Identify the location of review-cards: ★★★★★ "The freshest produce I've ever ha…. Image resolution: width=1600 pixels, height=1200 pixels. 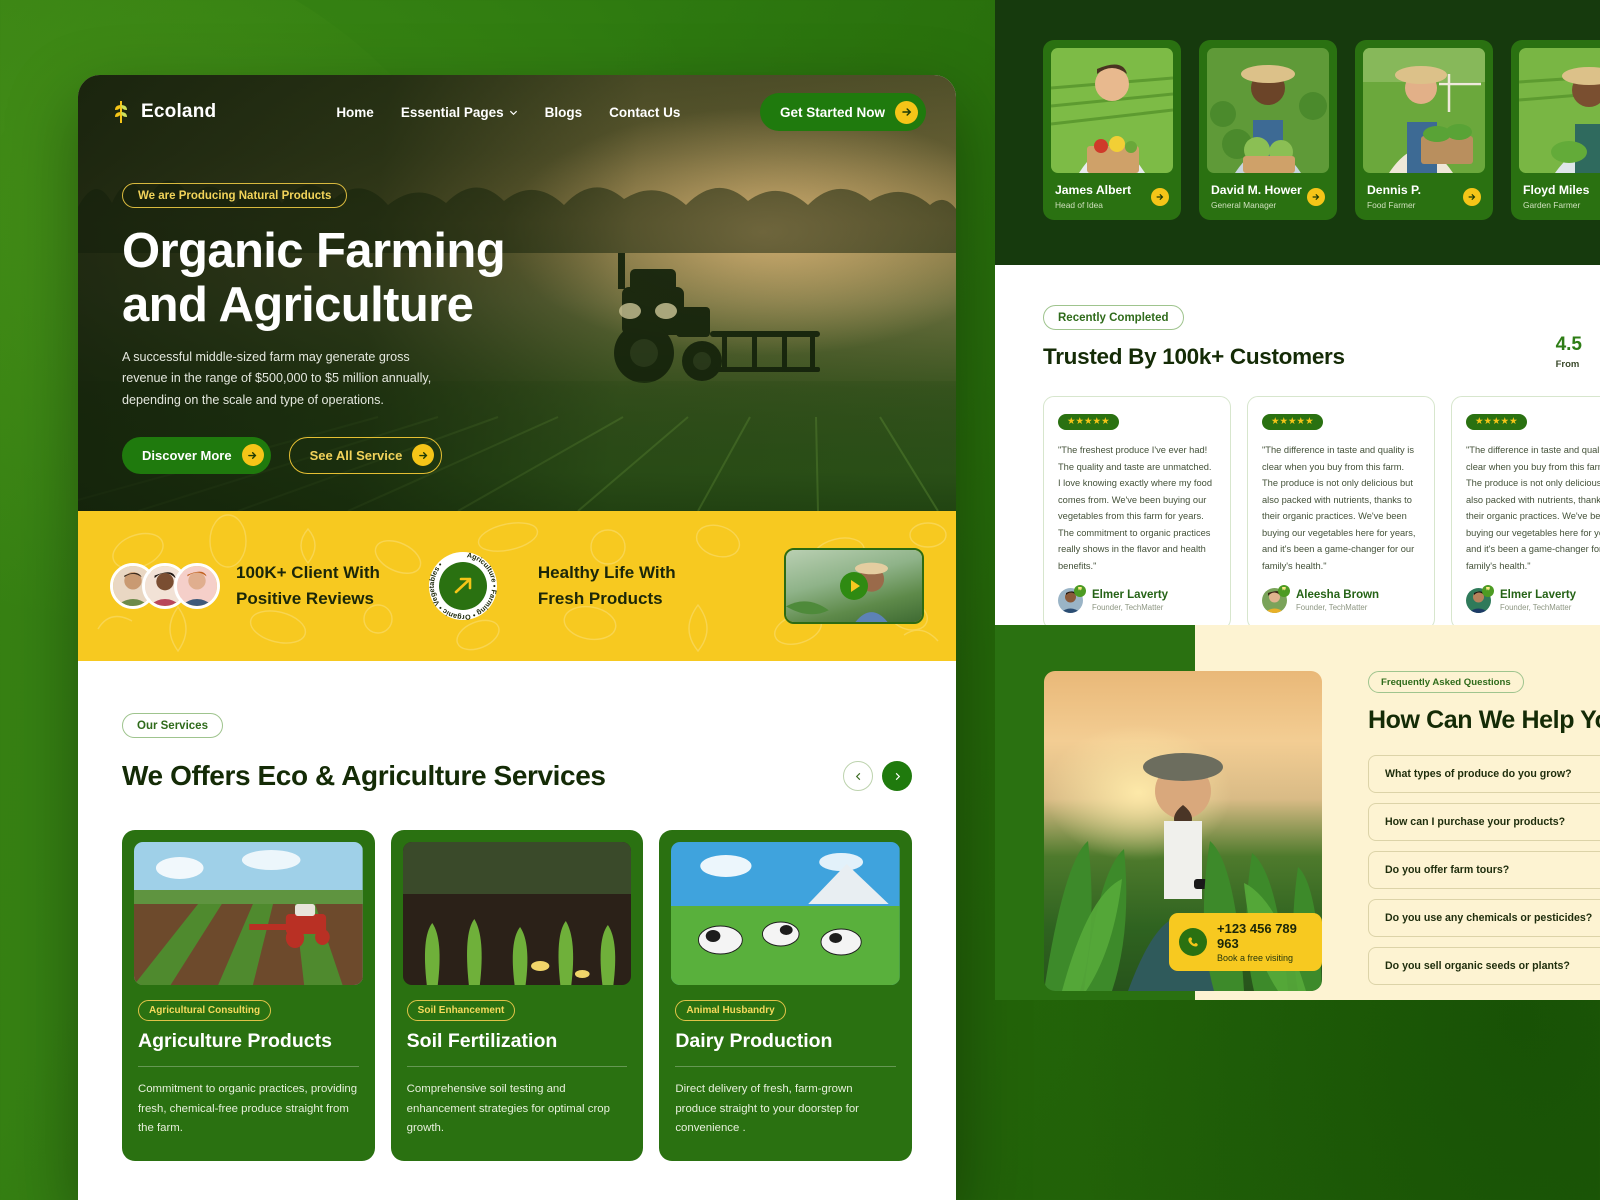
(1297, 497).